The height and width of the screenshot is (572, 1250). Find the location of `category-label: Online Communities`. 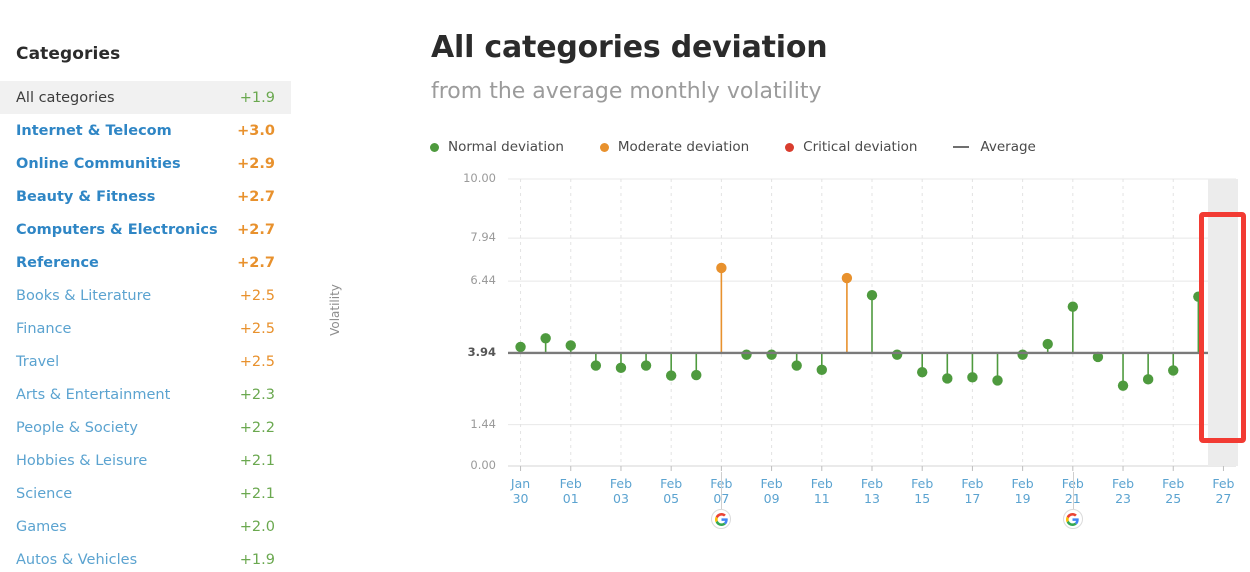

category-label: Online Communities is located at coordinates (98, 163).